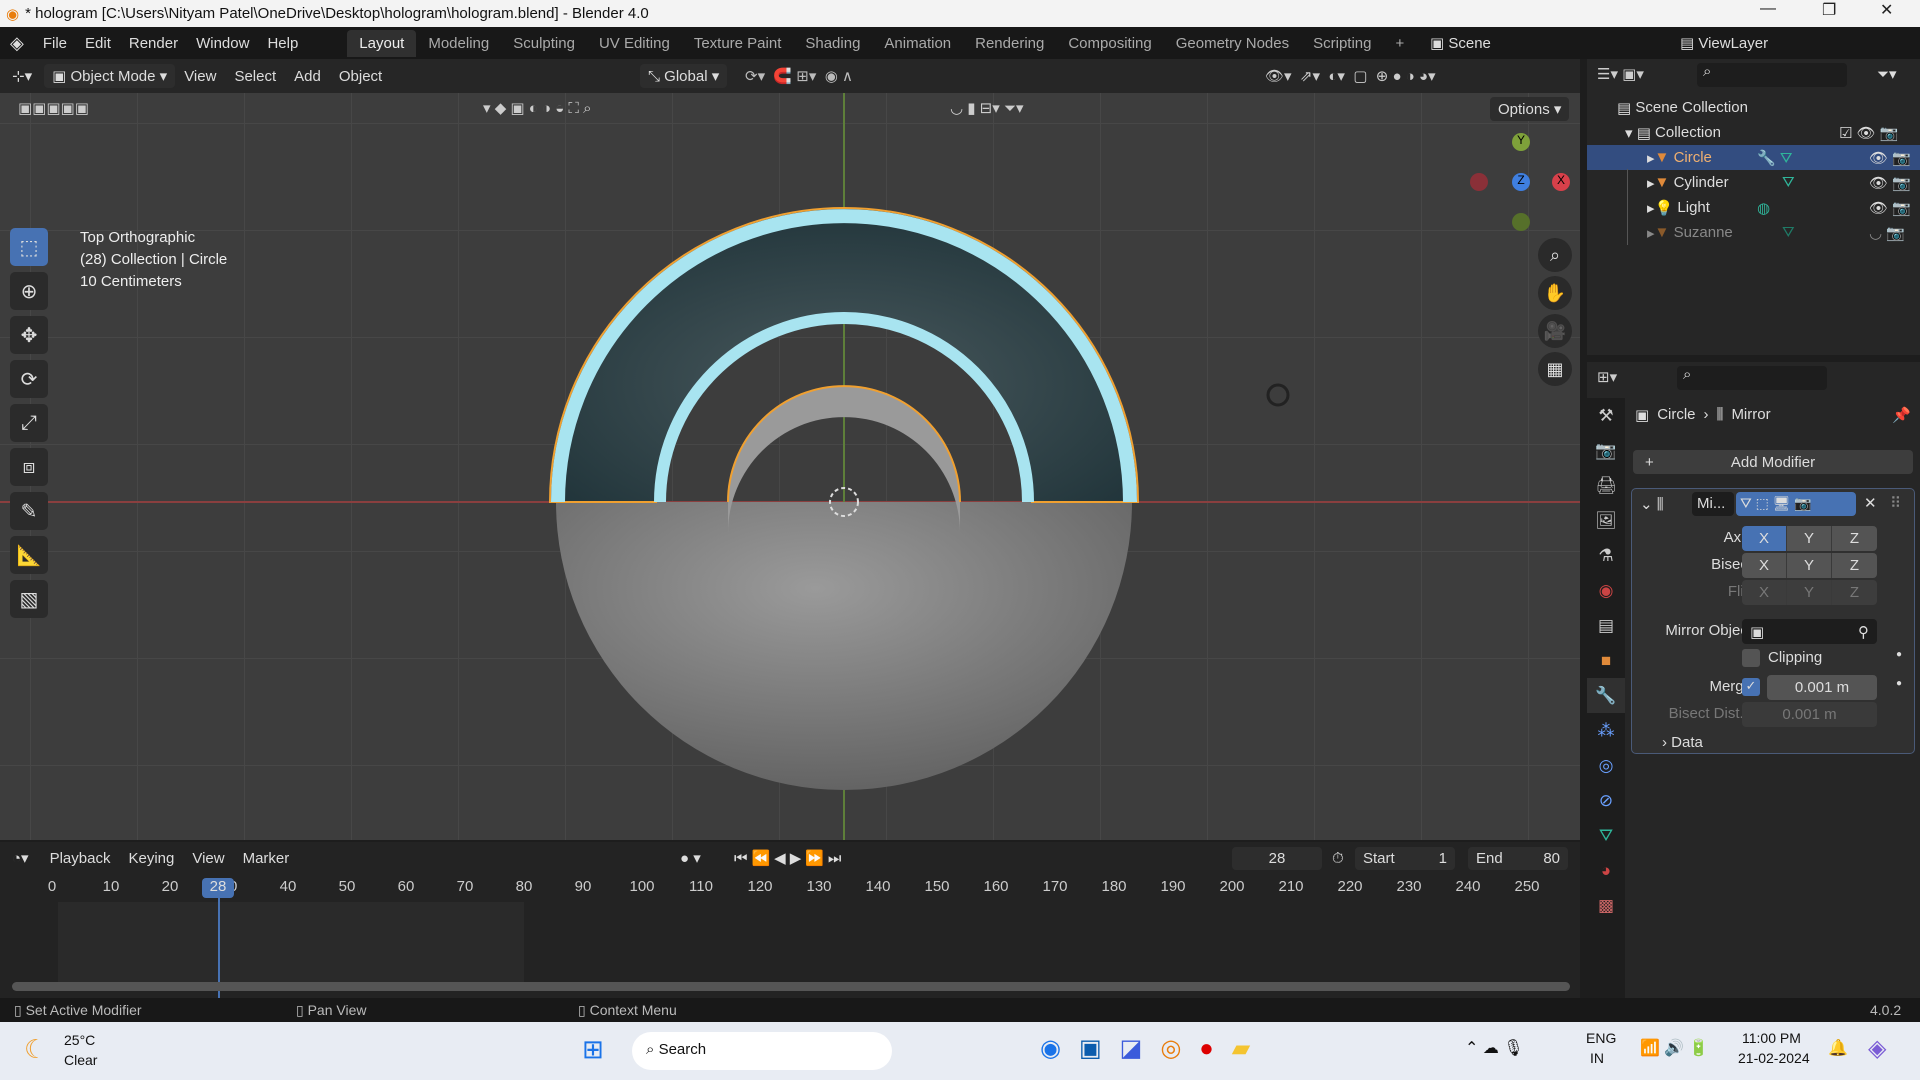  I want to click on start-frame-field: Start 1, so click(1405, 858).